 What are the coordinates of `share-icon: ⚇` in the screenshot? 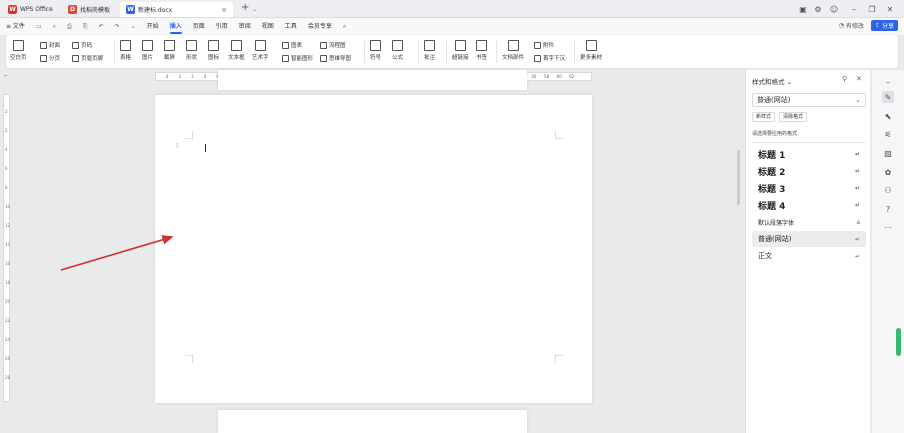 It's located at (888, 190).